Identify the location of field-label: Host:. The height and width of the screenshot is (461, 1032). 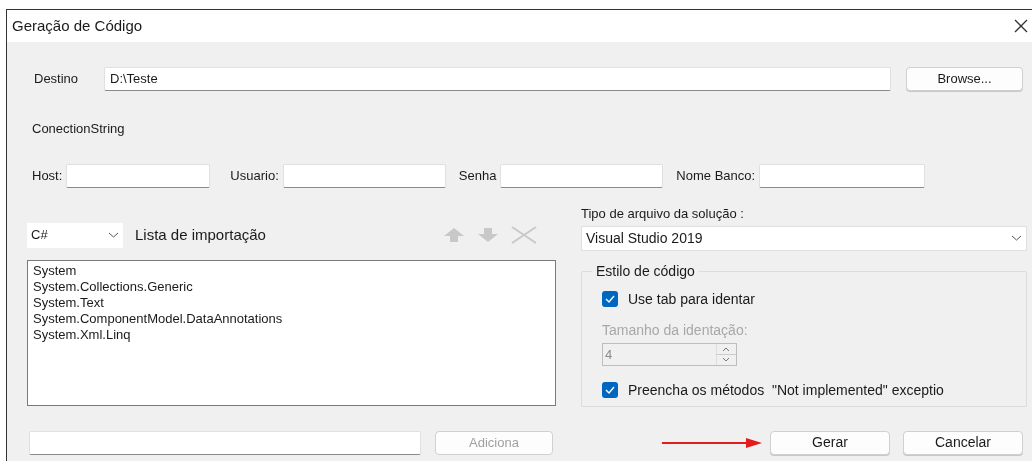
(47, 175).